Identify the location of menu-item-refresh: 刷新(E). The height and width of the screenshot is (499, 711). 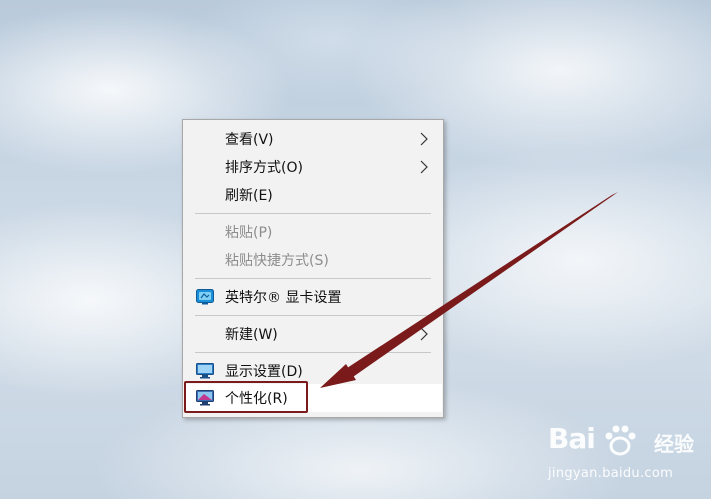
(313, 195).